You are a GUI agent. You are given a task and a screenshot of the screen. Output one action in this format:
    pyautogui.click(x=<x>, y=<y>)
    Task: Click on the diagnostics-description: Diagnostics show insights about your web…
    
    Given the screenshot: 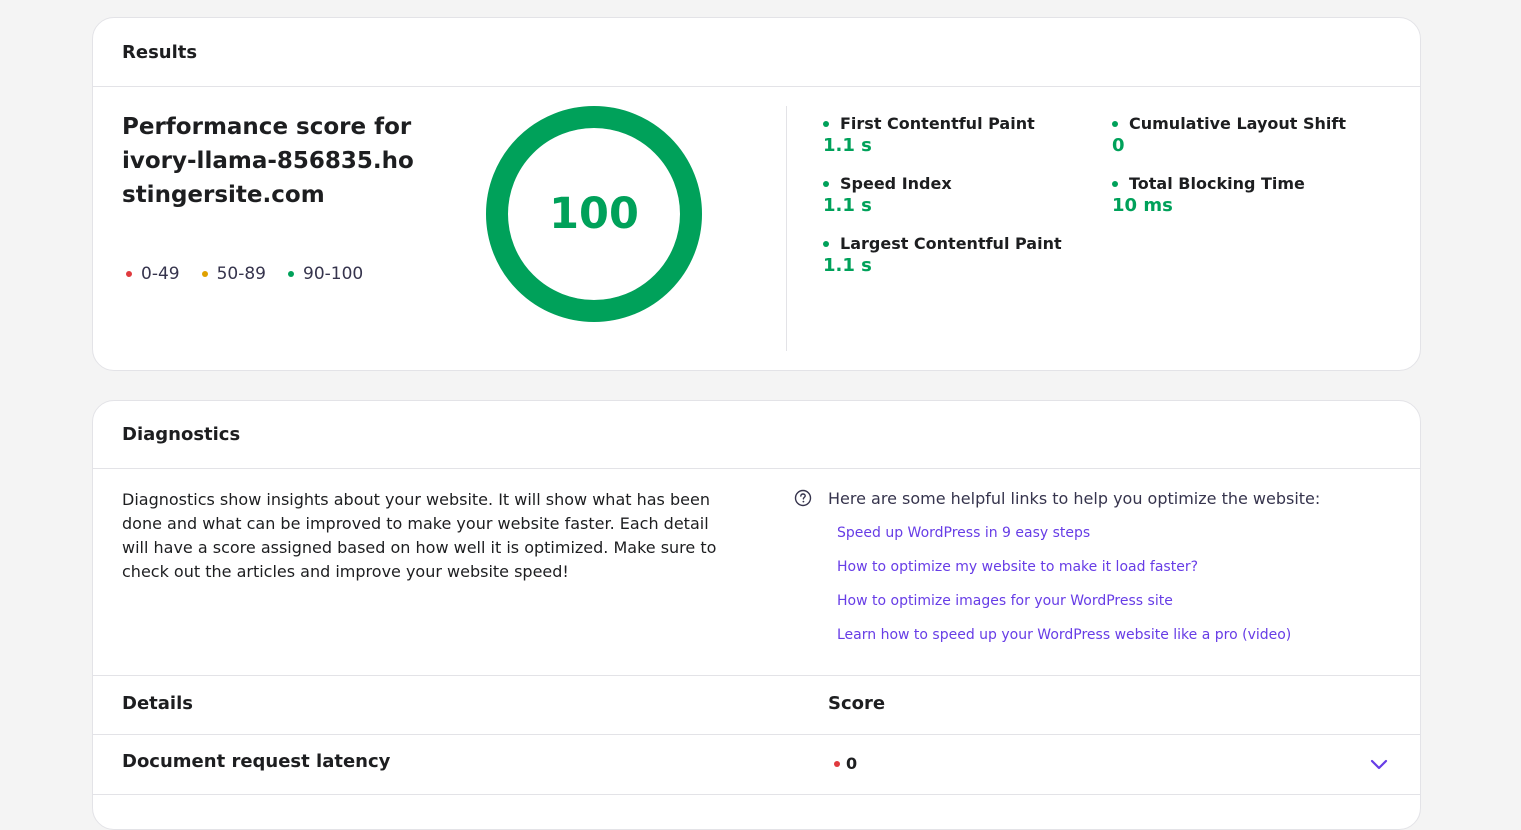 What is the action you would take?
    pyautogui.click(x=419, y=535)
    